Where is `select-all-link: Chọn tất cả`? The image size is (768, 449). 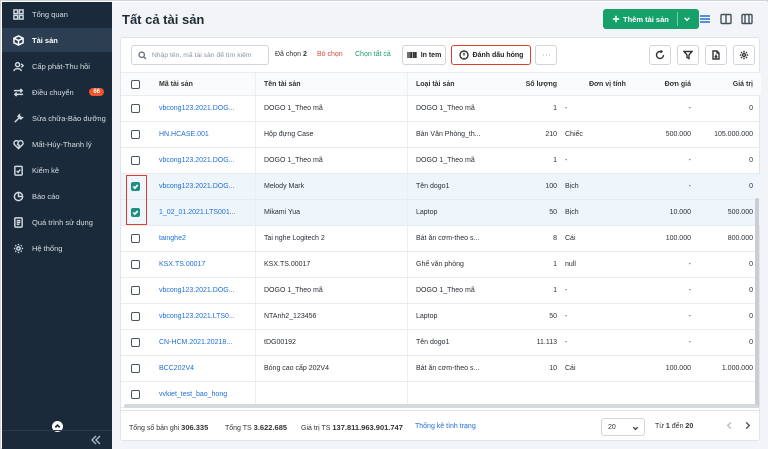 select-all-link: Chọn tất cả is located at coordinates (373, 54).